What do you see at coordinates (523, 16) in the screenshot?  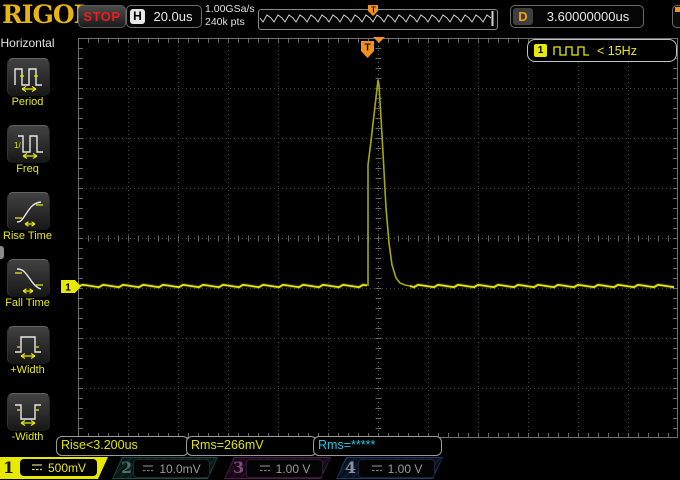 I see `d-badge: D` at bounding box center [523, 16].